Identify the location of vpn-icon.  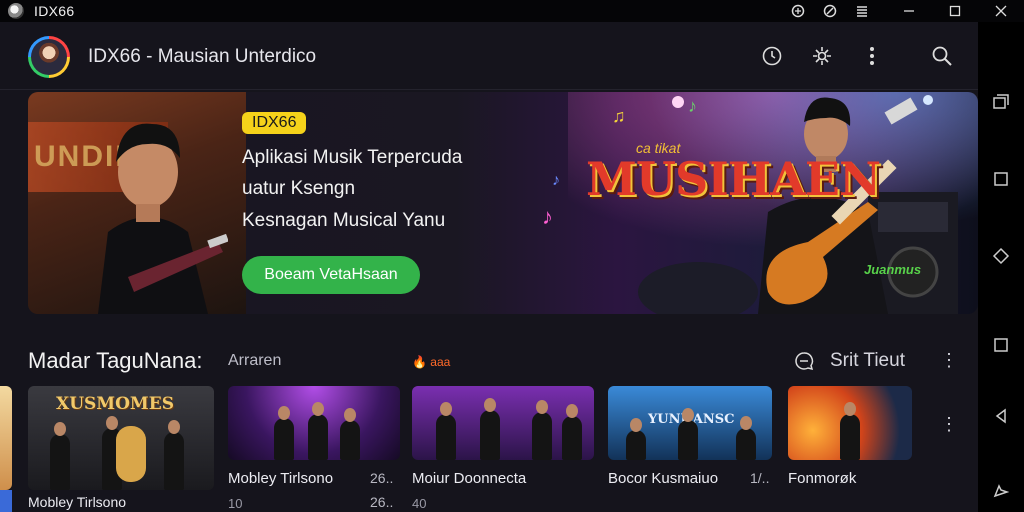
(798, 11).